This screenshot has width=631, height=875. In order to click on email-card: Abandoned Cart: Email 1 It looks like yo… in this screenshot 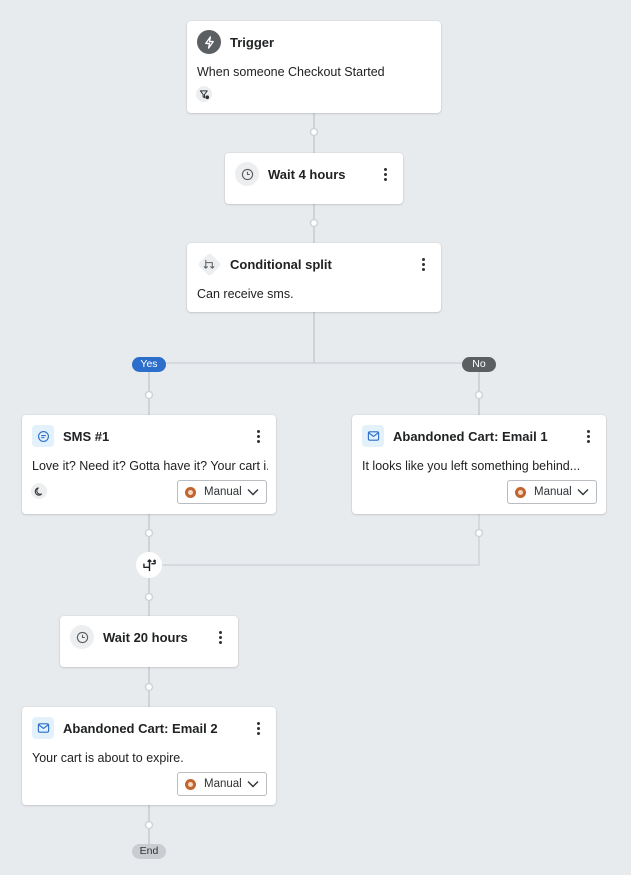, I will do `click(479, 464)`.